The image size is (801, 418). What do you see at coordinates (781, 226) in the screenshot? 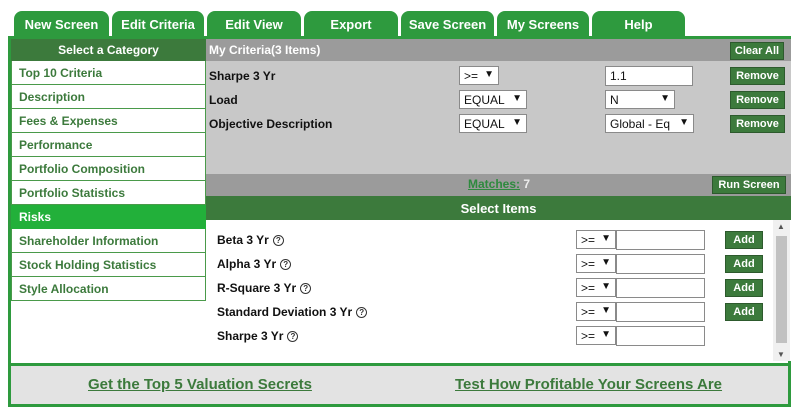
I see `scroll-up-arrow-icon: ▲` at bounding box center [781, 226].